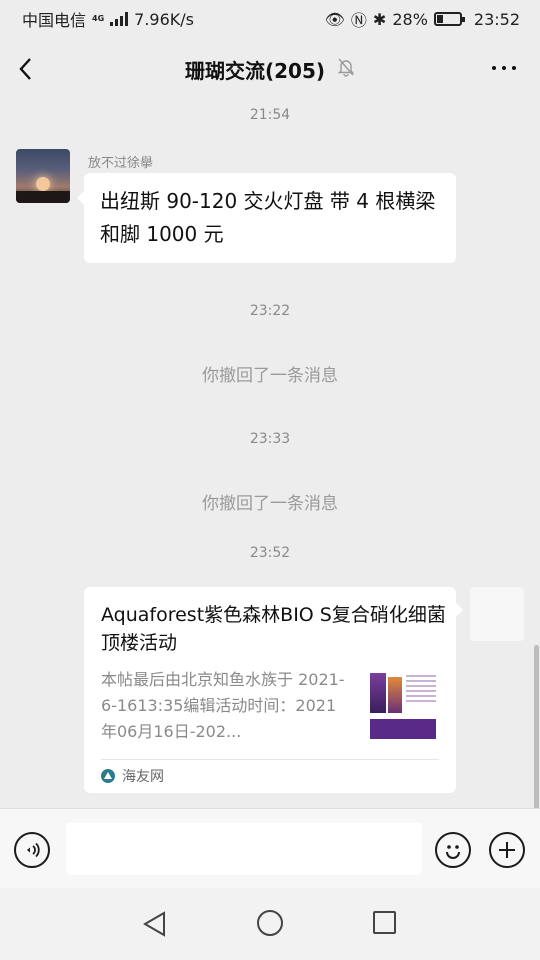 The height and width of the screenshot is (960, 540). What do you see at coordinates (255, 70) in the screenshot?
I see `chat-title: 珊瑚交流(205)` at bounding box center [255, 70].